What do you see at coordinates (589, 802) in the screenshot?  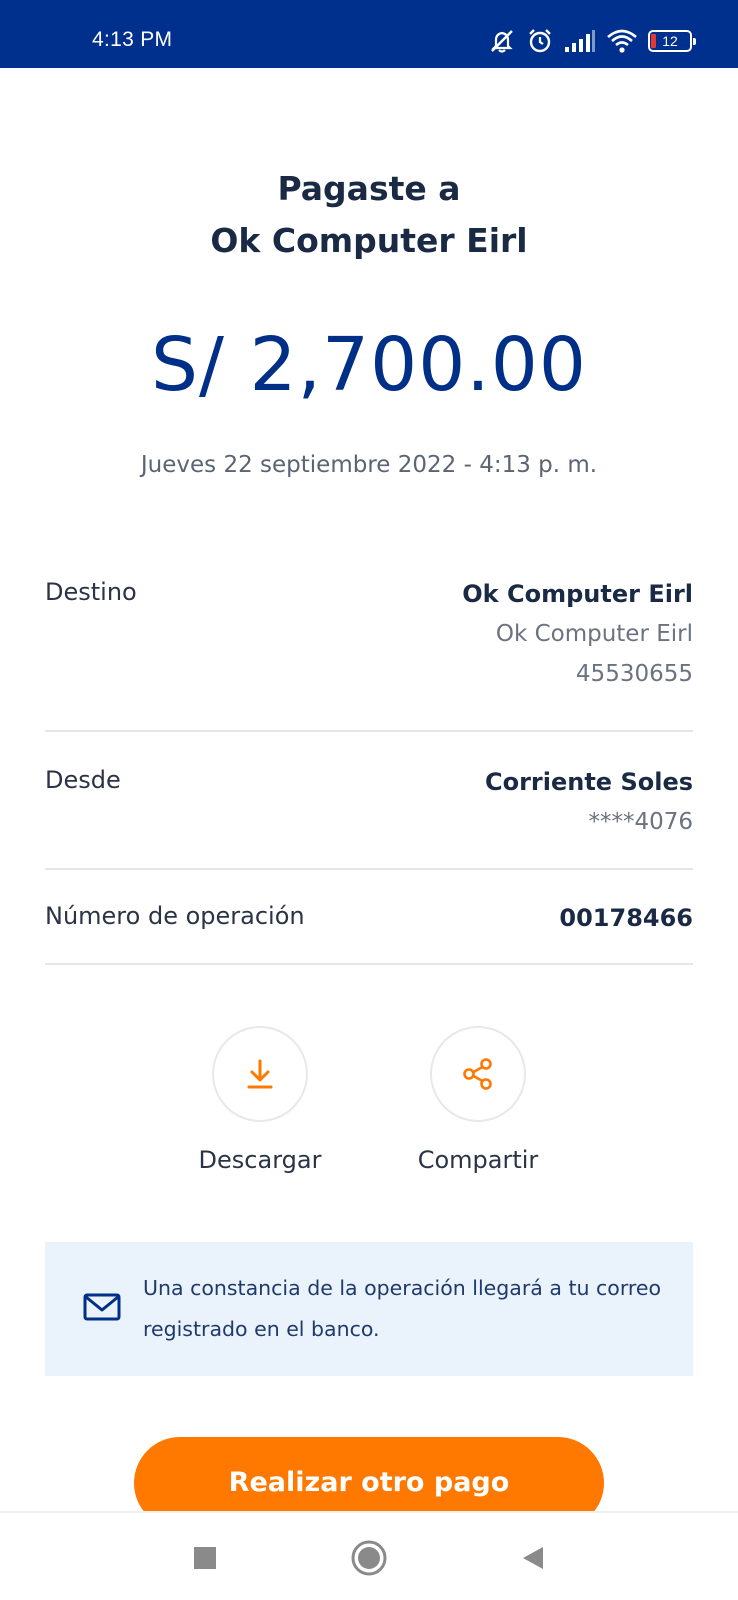 I see `desde-values: Corriente Soles ****4076` at bounding box center [589, 802].